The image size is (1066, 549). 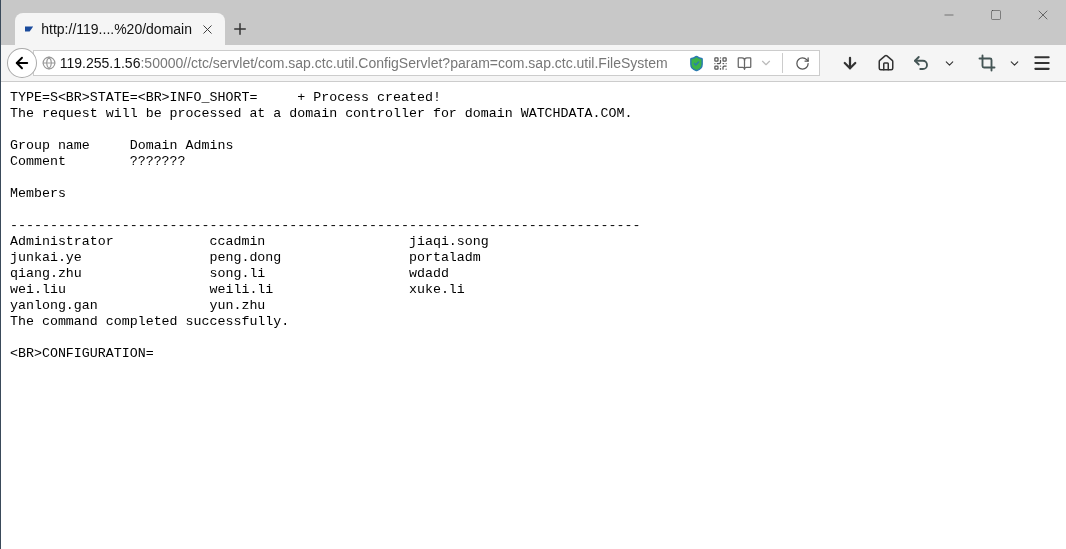 What do you see at coordinates (54, 306) in the screenshot?
I see `member-name: yanlong.gan` at bounding box center [54, 306].